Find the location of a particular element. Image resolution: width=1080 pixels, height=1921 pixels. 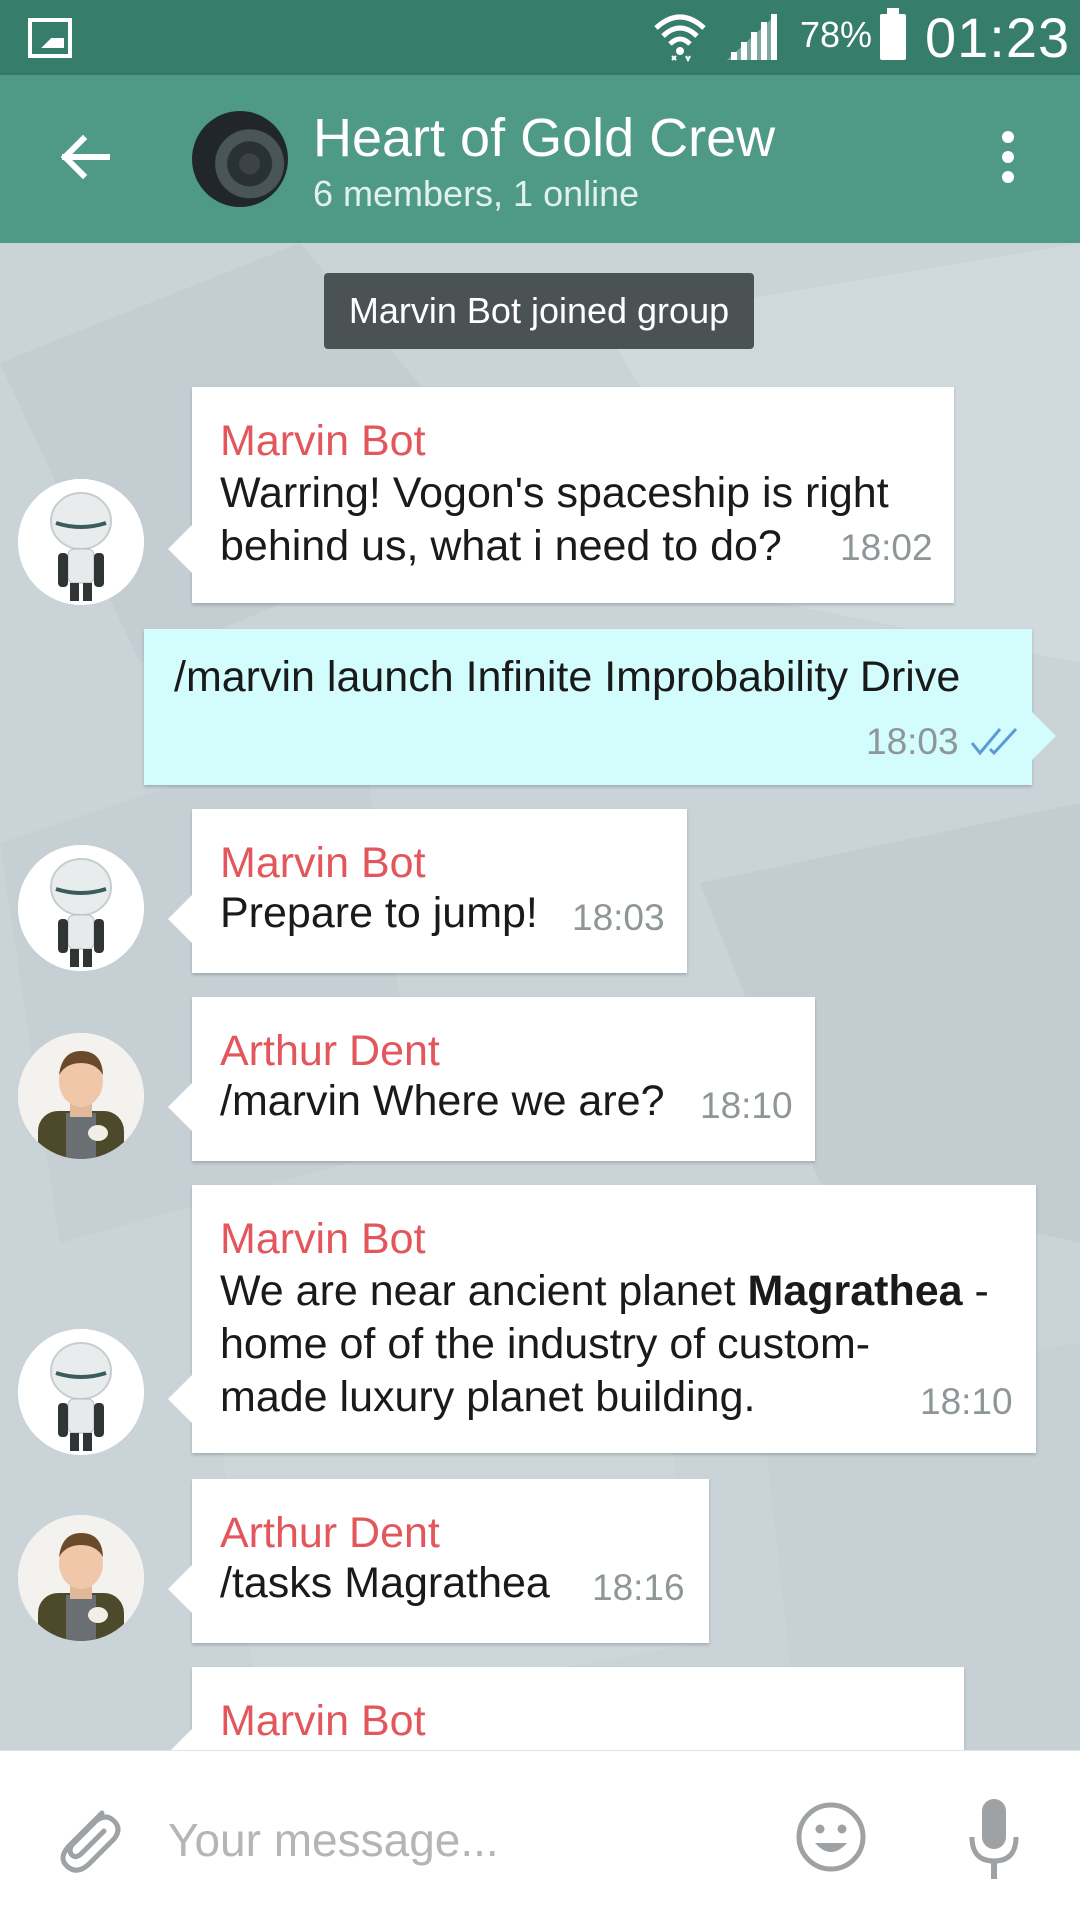

group-members-status: 6 members, 1 online is located at coordinates (476, 193).